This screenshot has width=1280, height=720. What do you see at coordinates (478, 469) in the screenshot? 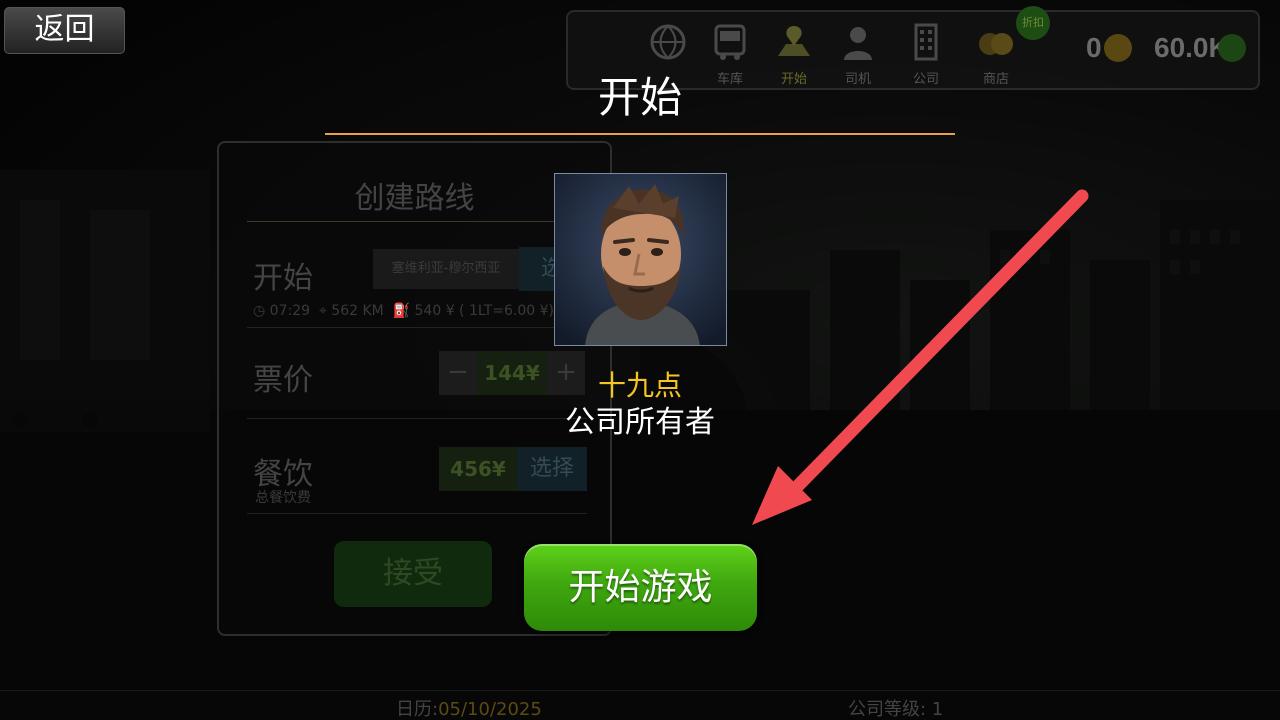
I see `catering-price-value: 456¥` at bounding box center [478, 469].